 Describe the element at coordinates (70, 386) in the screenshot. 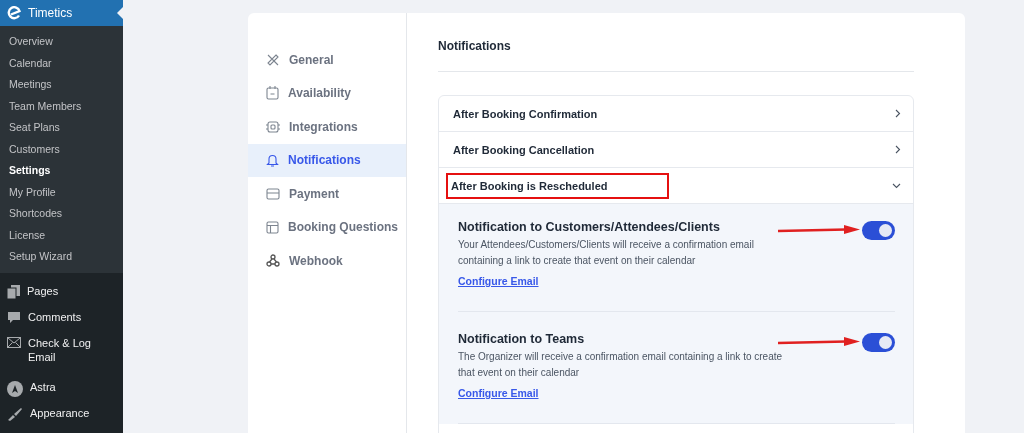

I see `menu-item: Astra` at that location.